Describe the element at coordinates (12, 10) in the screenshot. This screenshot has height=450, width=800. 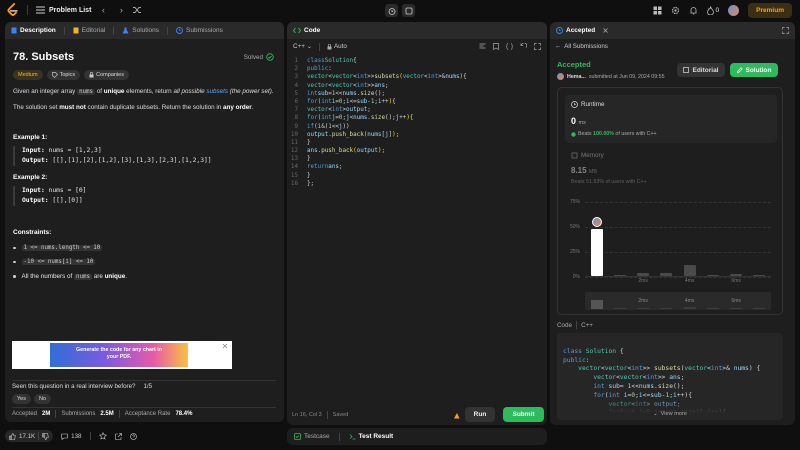
I see `leetcode-logo-icon` at that location.